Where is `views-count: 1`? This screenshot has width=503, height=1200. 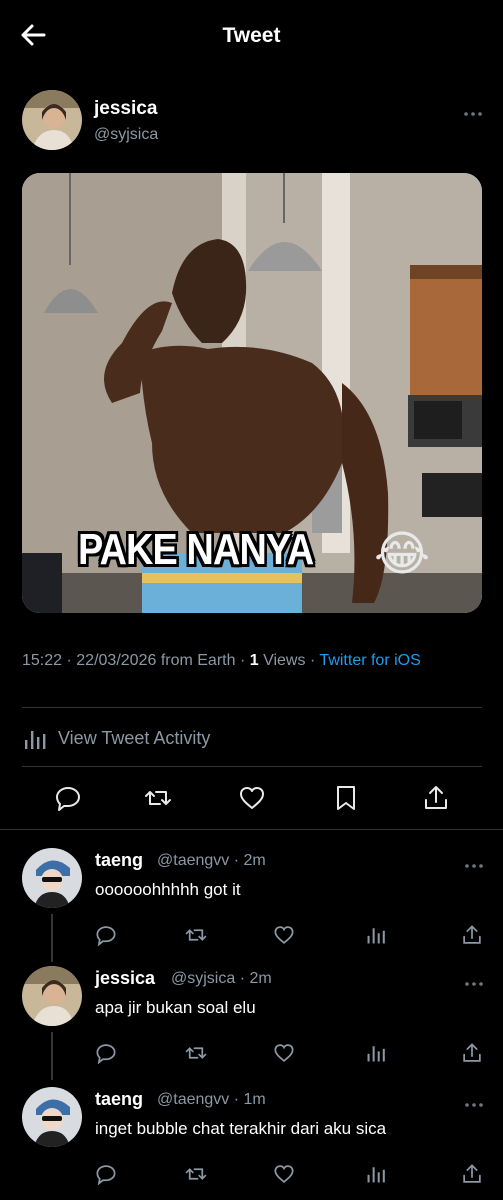 views-count: 1 is located at coordinates (254, 660).